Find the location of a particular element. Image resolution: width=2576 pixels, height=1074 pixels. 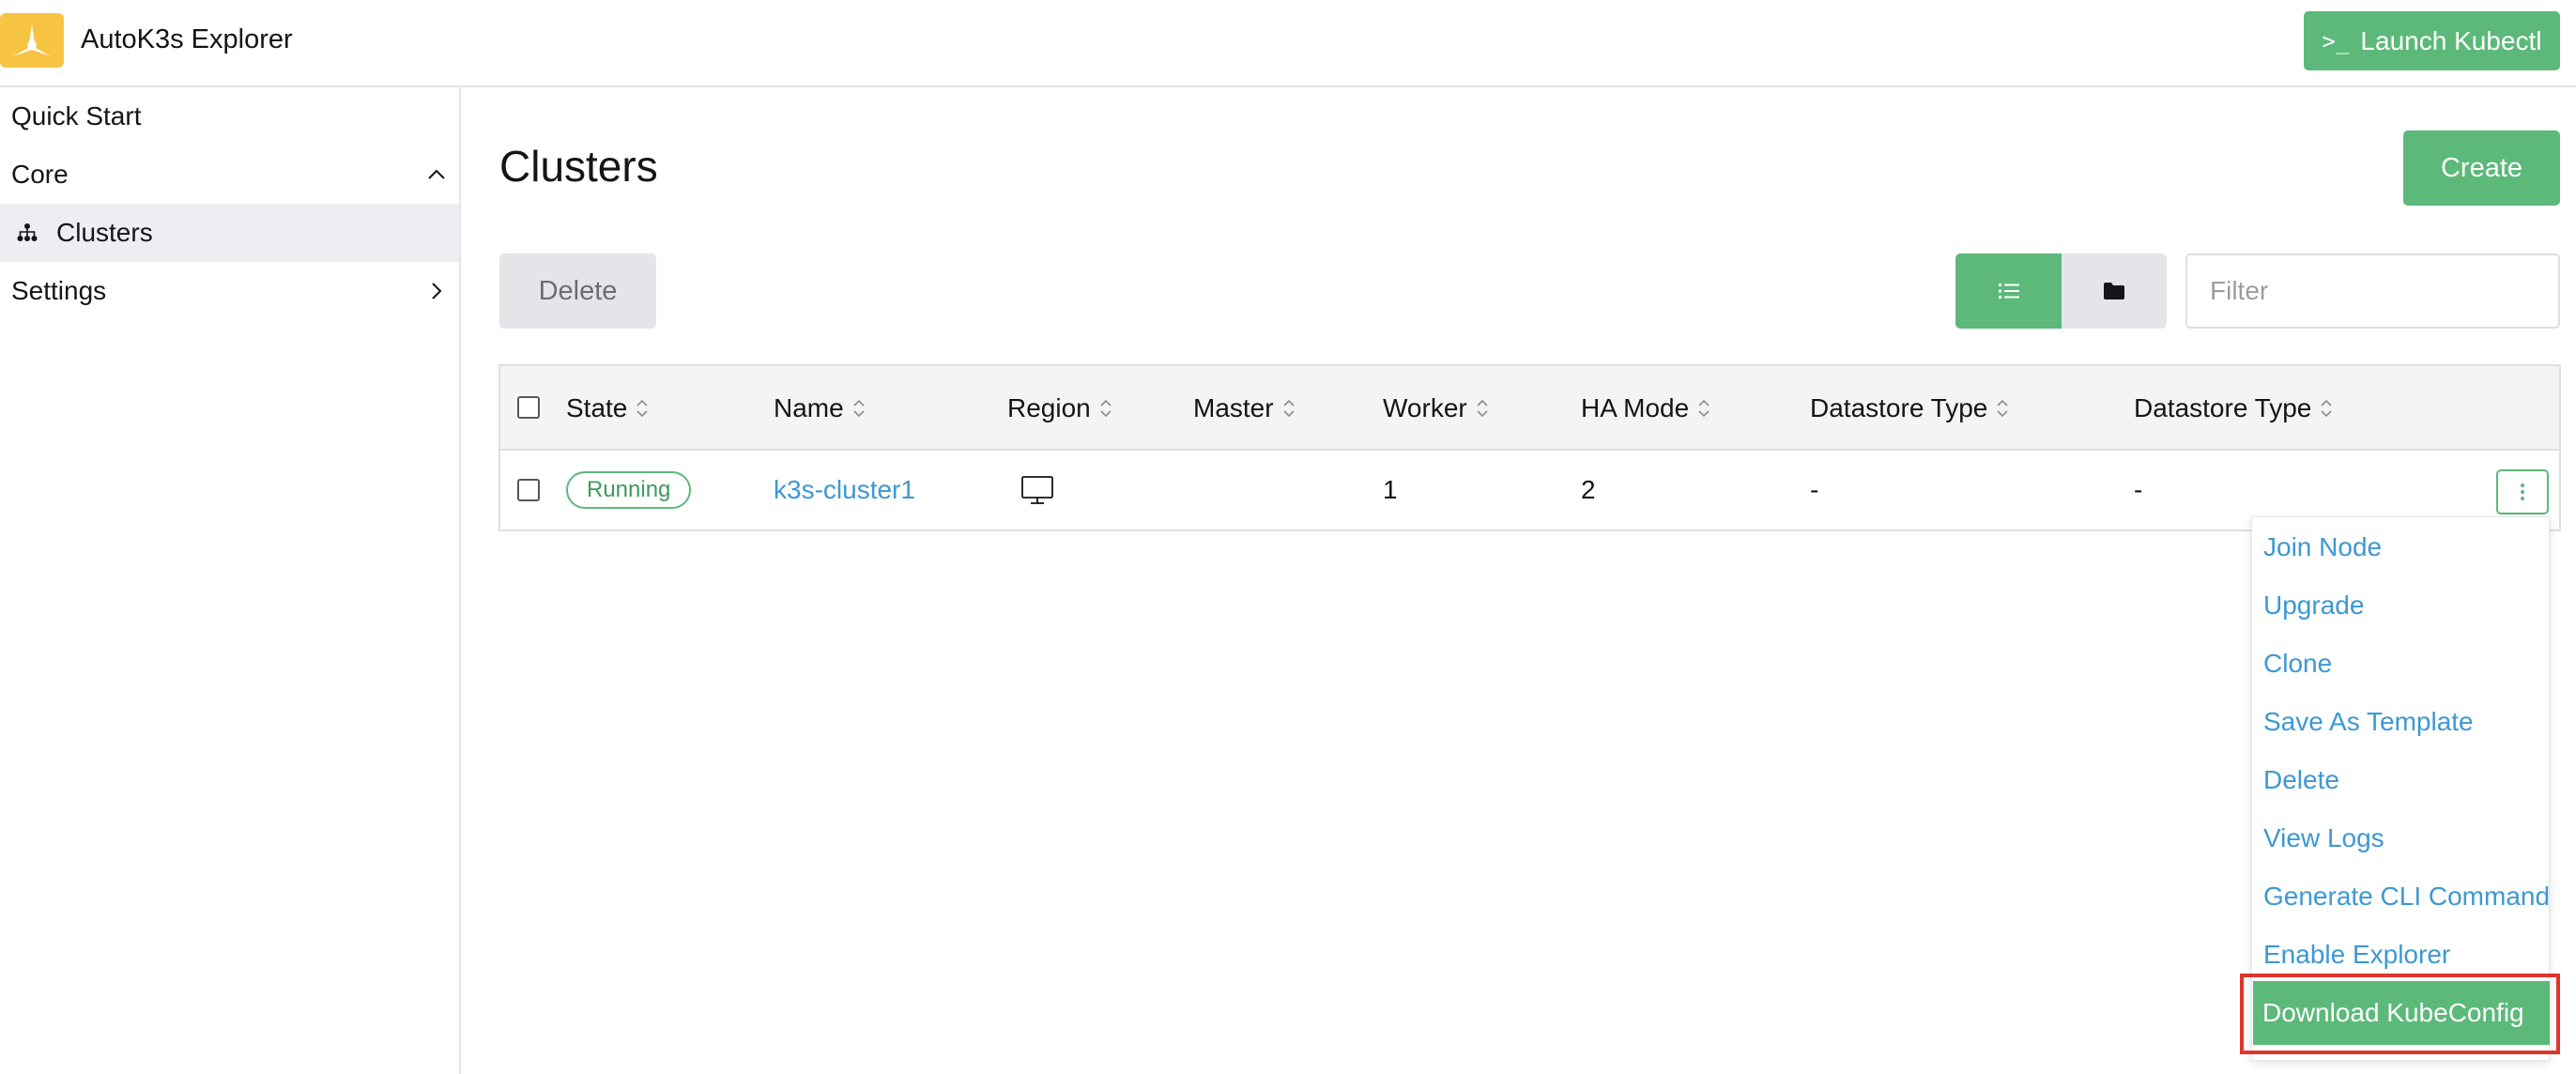

menu-item-enable-explorer: Enable Explorer is located at coordinates (2357, 955).